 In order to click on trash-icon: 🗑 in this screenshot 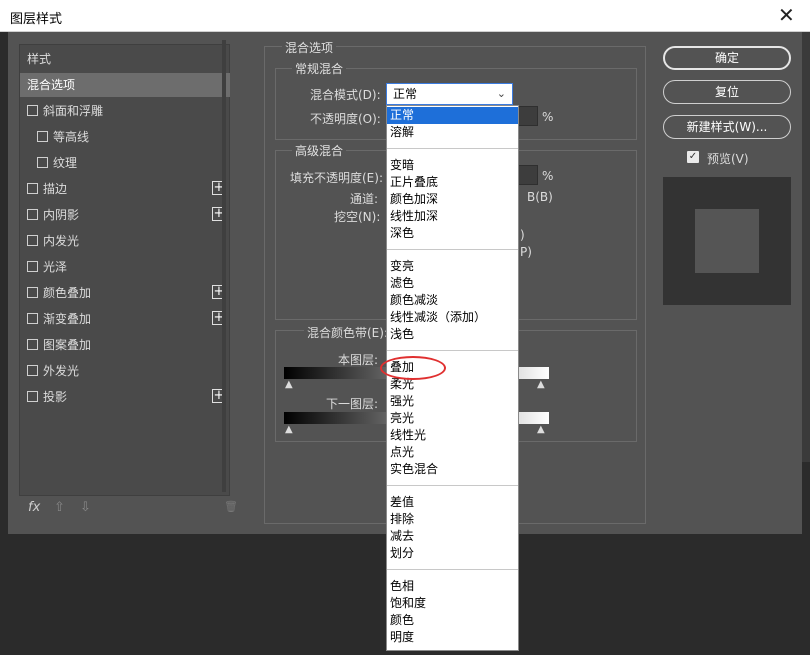, I will do `click(231, 506)`.